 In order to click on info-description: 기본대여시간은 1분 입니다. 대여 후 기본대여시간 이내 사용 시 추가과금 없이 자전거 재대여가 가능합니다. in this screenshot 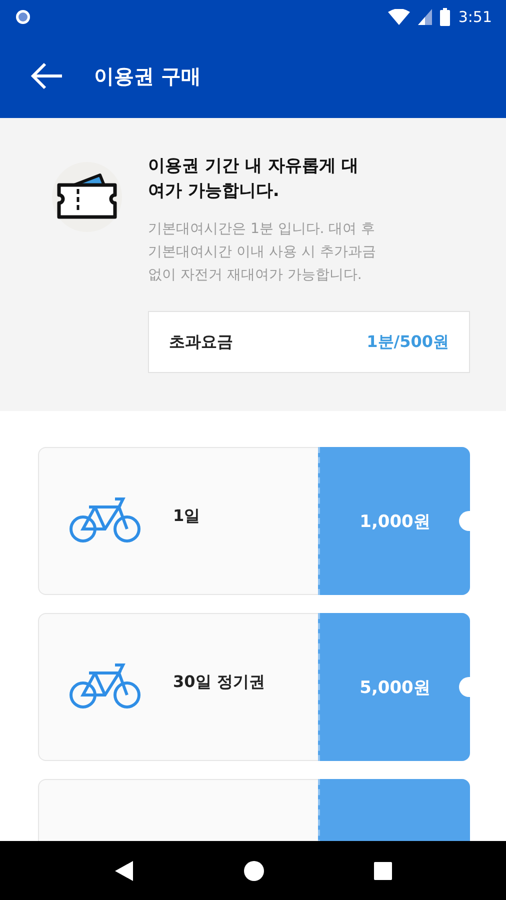, I will do `click(262, 252)`.